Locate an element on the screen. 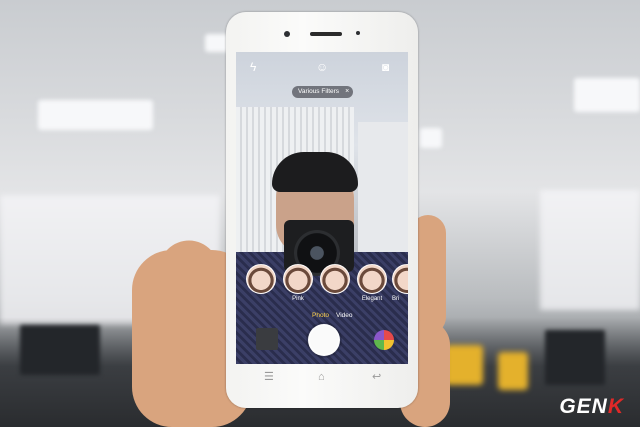 Image resolution: width=640 pixels, height=427 pixels. front-camera is located at coordinates (287, 34).